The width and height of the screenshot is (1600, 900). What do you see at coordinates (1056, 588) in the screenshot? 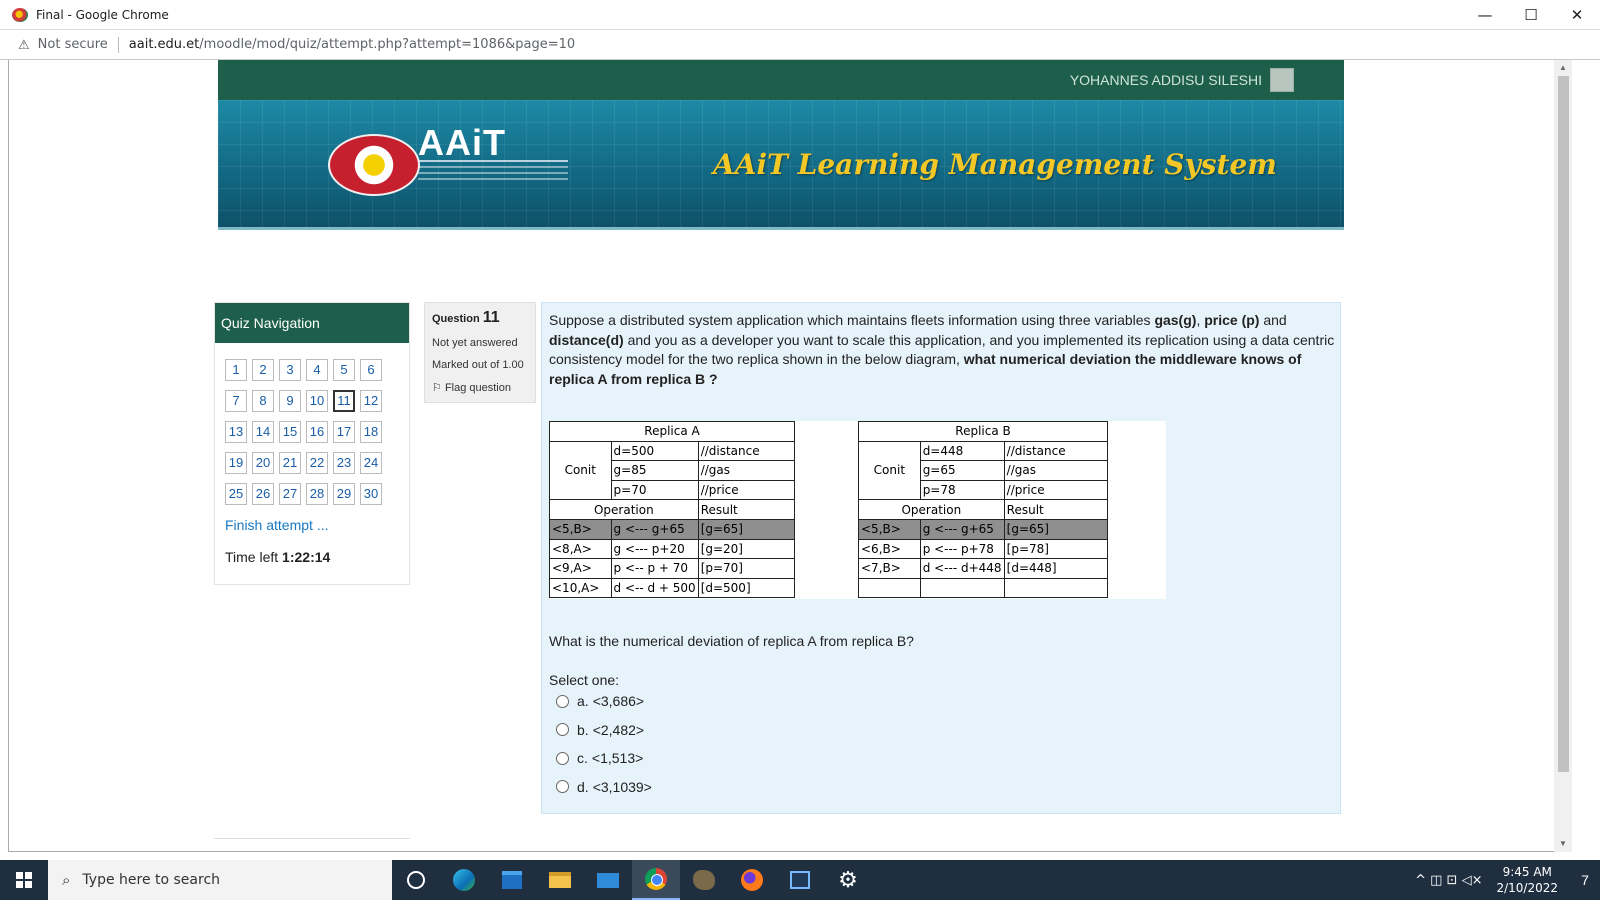
I see `operation-result` at bounding box center [1056, 588].